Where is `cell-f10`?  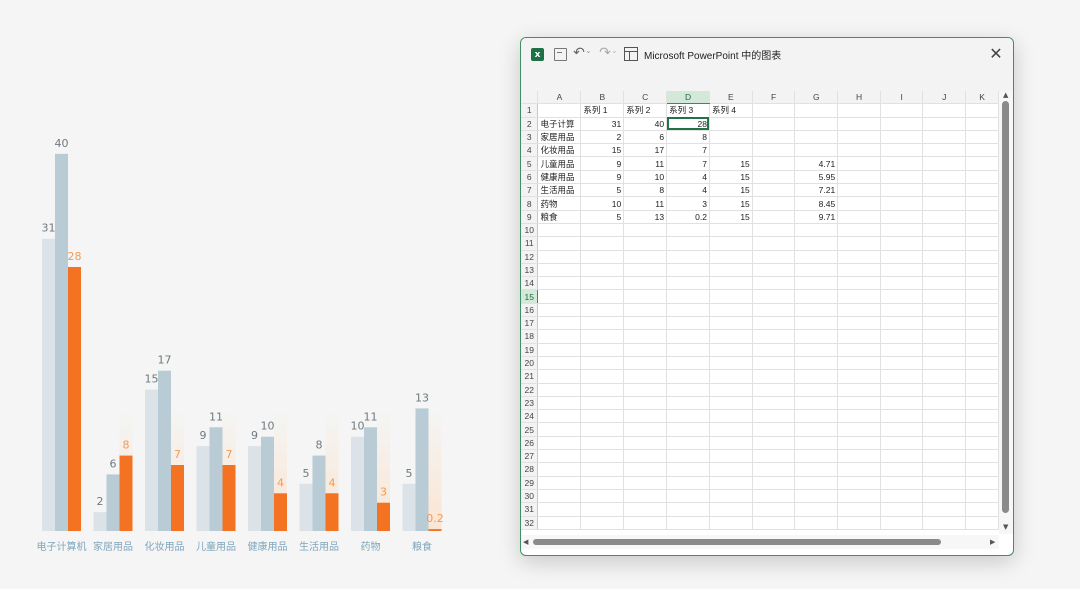
cell-f10 is located at coordinates (774, 230).